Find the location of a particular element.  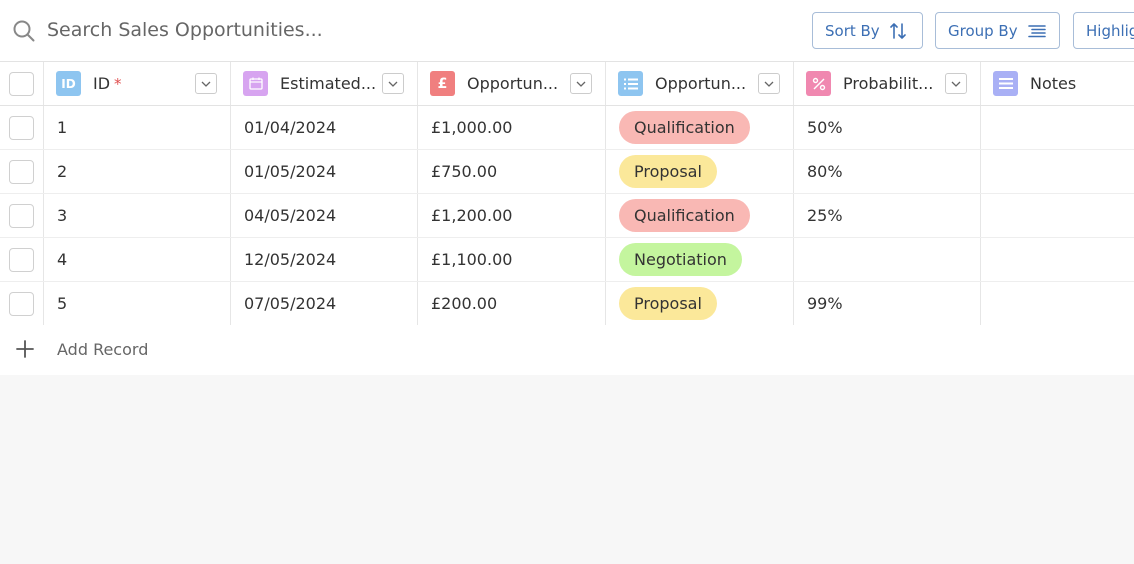

cell-text: £1,200.00 is located at coordinates (472, 215).